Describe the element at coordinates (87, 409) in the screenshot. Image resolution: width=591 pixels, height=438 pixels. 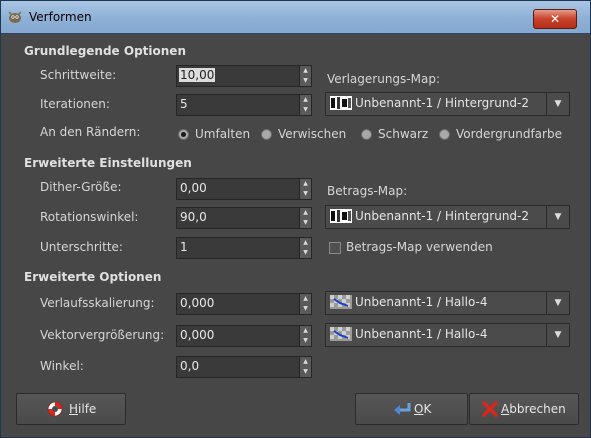
I see `help-label-rest: ilfe` at that location.